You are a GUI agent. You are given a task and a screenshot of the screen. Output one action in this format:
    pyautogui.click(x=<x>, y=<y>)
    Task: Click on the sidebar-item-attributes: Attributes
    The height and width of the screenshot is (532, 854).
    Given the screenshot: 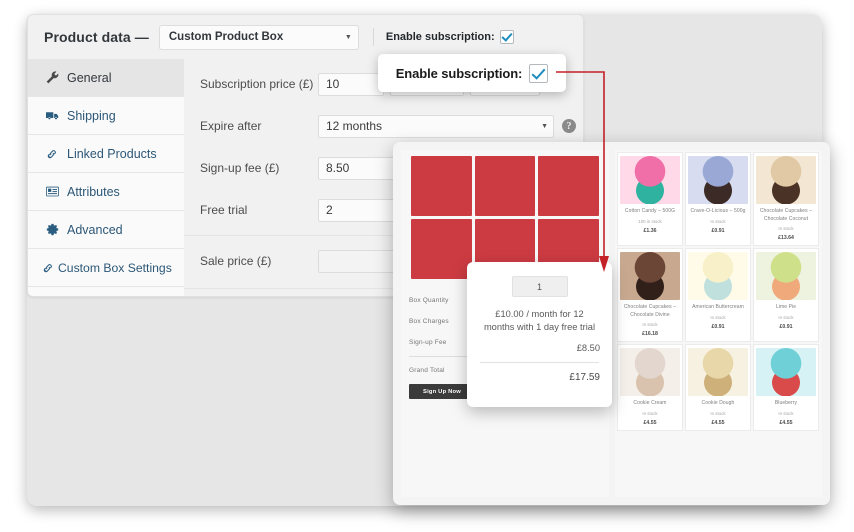 What is the action you would take?
    pyautogui.click(x=106, y=192)
    